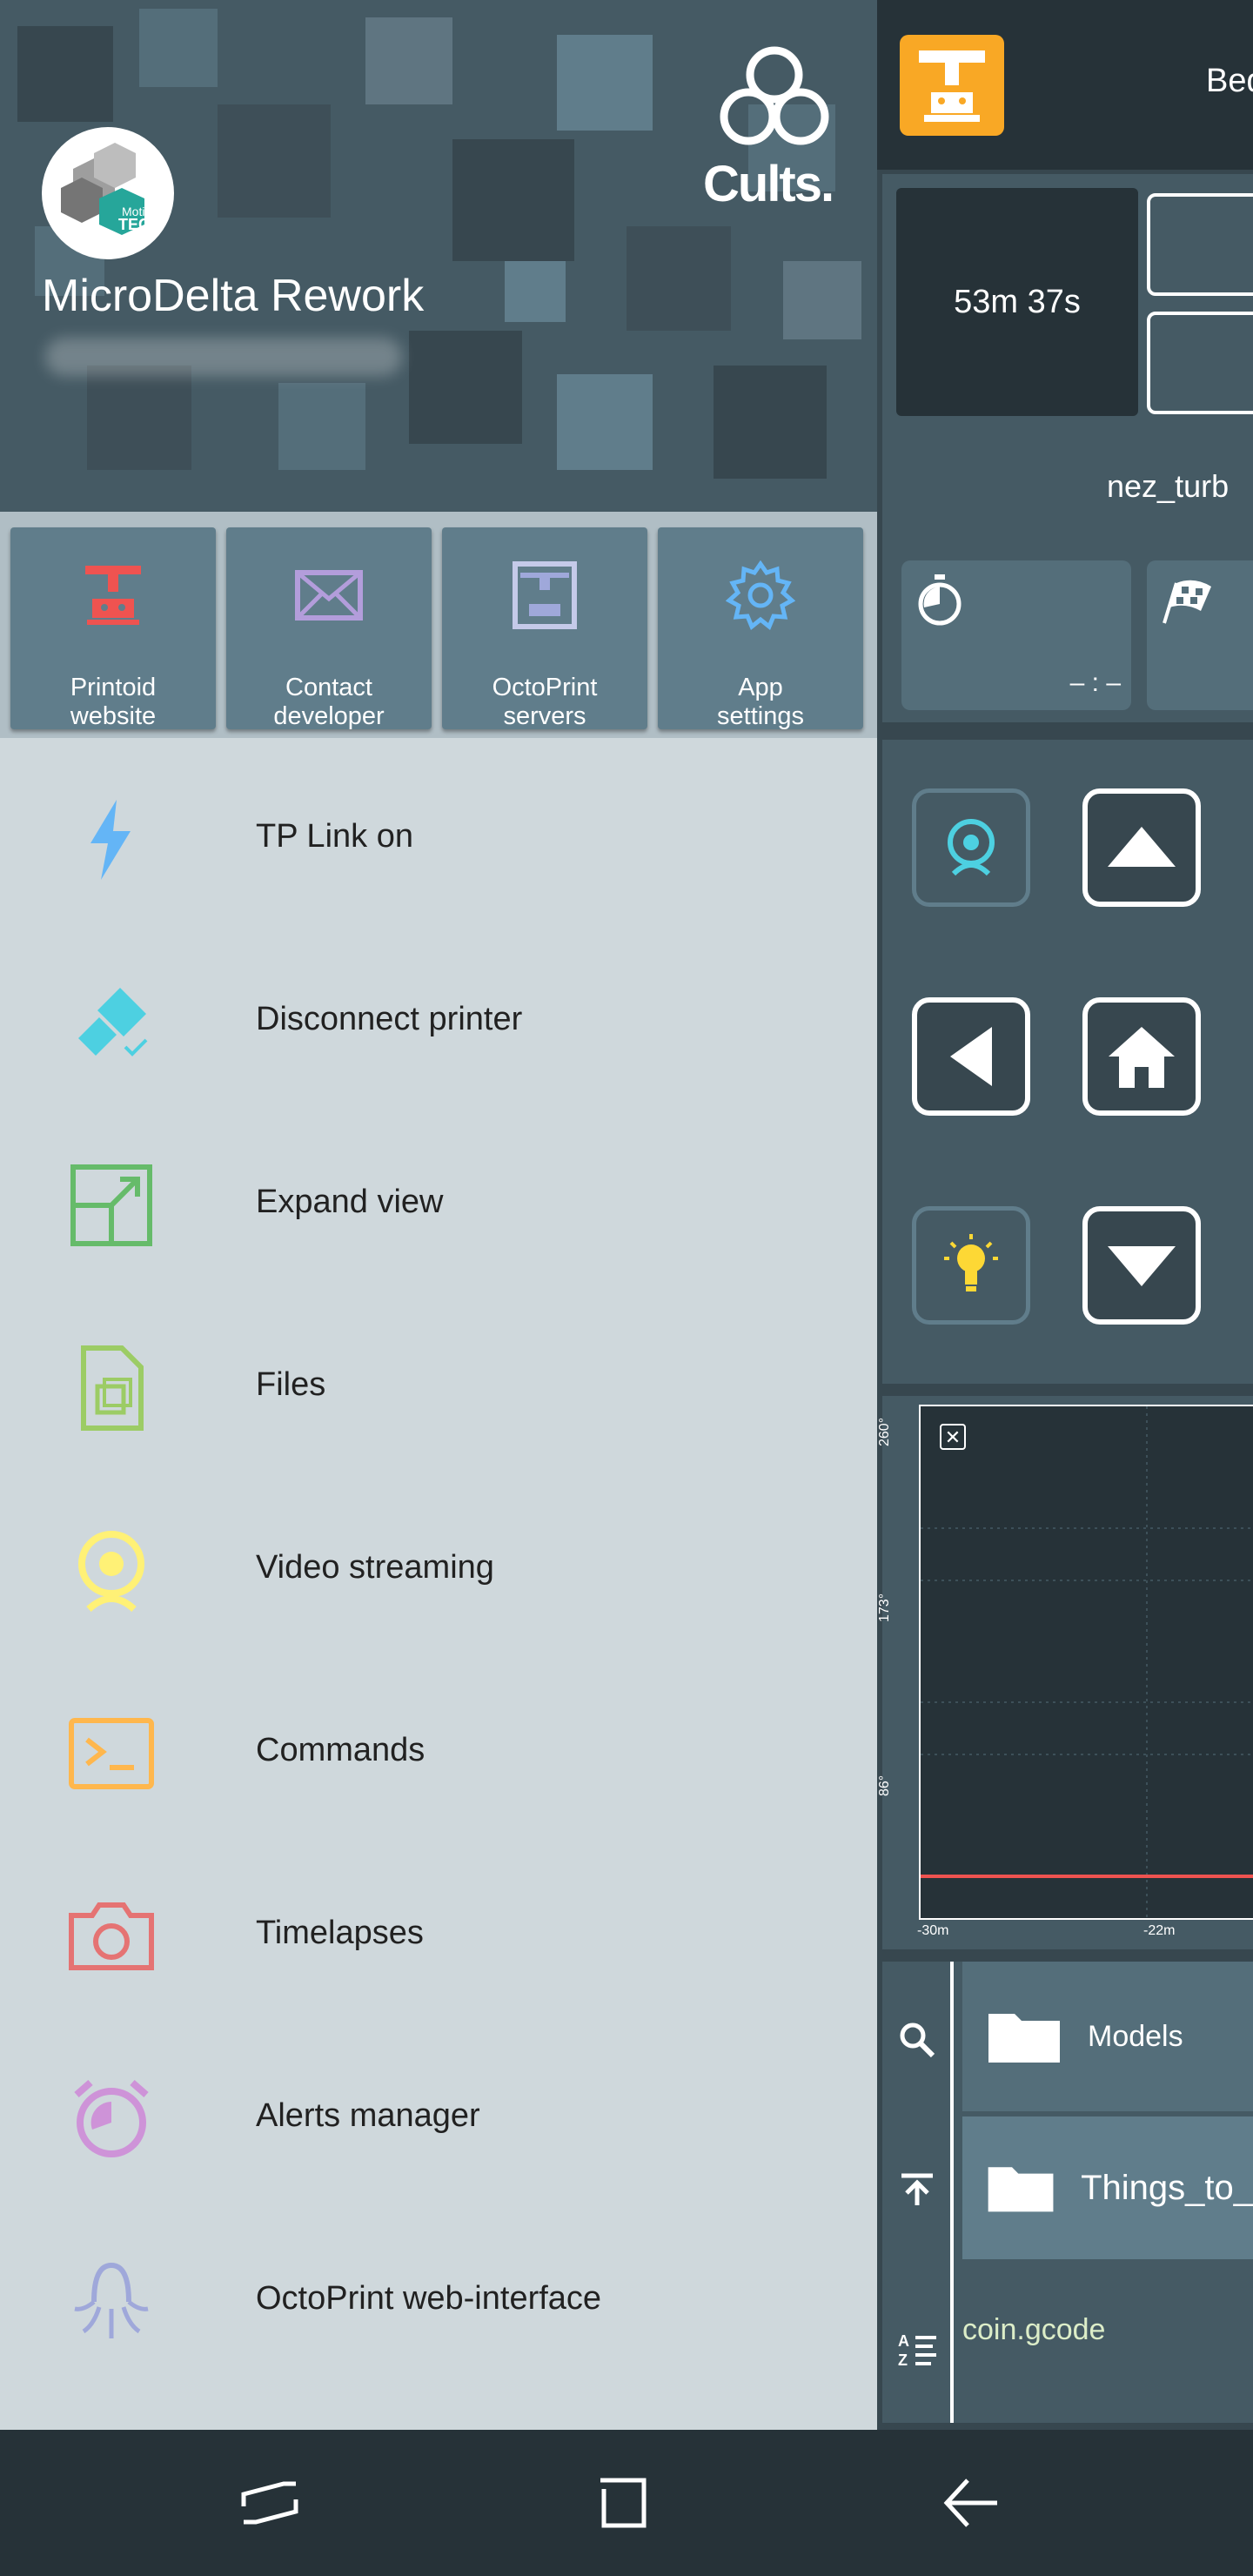 The image size is (1253, 2576). Describe the element at coordinates (1229, 81) in the screenshot. I see `printer-name: Bed` at that location.